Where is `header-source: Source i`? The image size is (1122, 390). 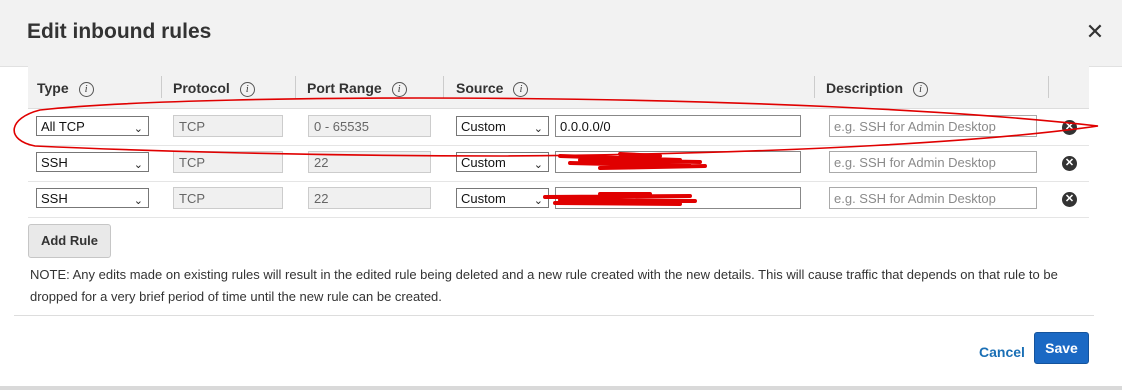 header-source: Source i is located at coordinates (492, 88).